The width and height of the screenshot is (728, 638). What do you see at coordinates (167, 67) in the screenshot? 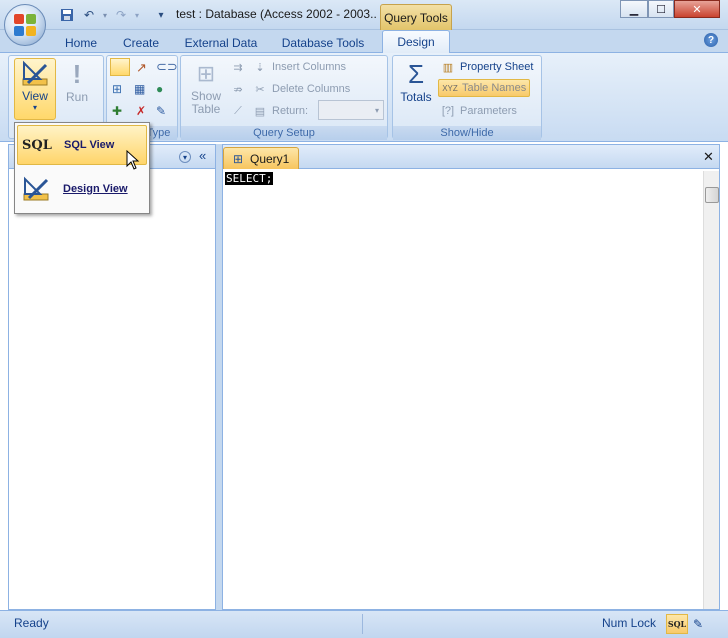
I see `union-query-icon: ⊂⊃` at bounding box center [167, 67].